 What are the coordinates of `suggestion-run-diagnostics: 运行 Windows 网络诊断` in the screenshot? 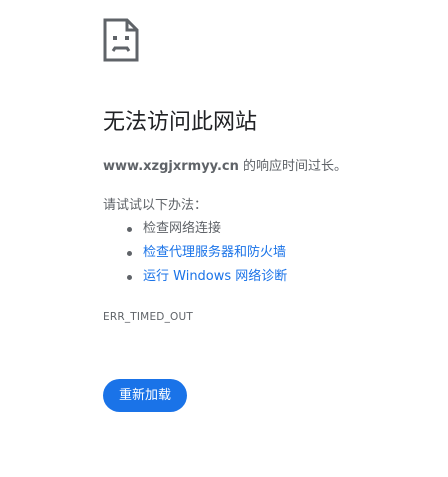 It's located at (195, 279).